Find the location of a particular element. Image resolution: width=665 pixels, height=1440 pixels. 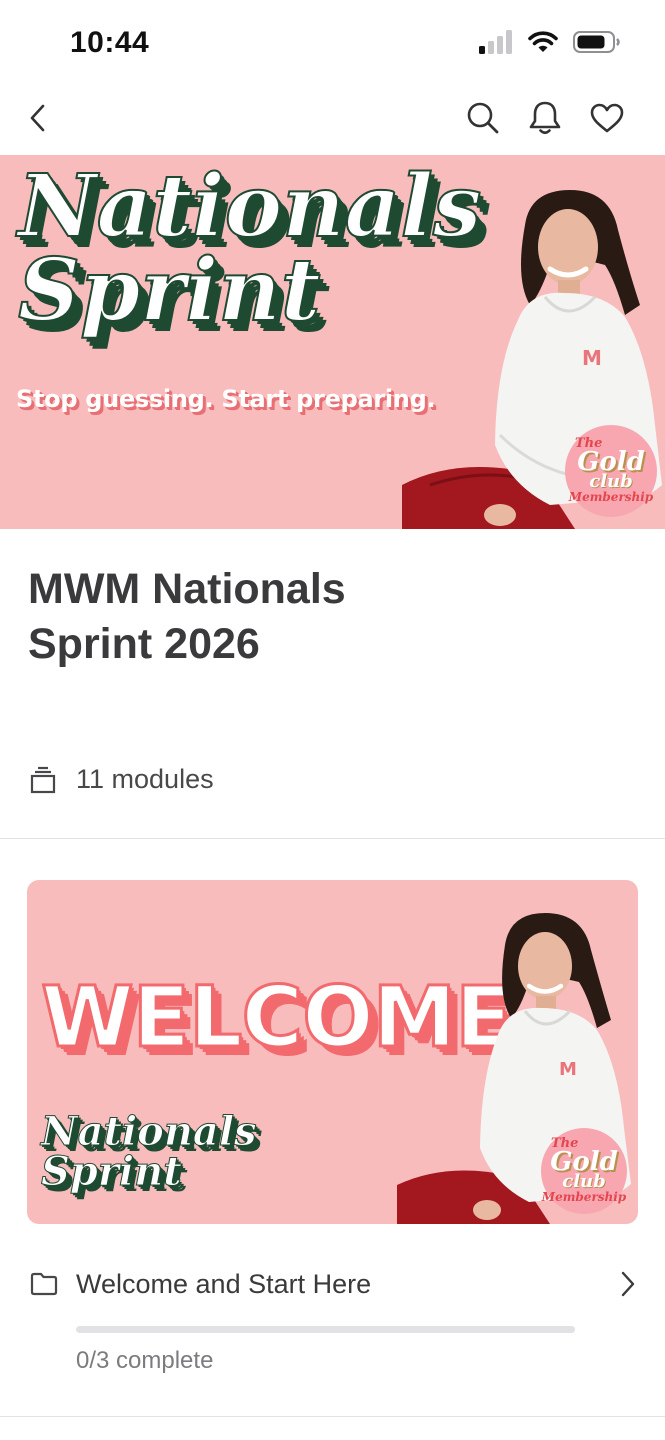

back-button is located at coordinates (38, 118).